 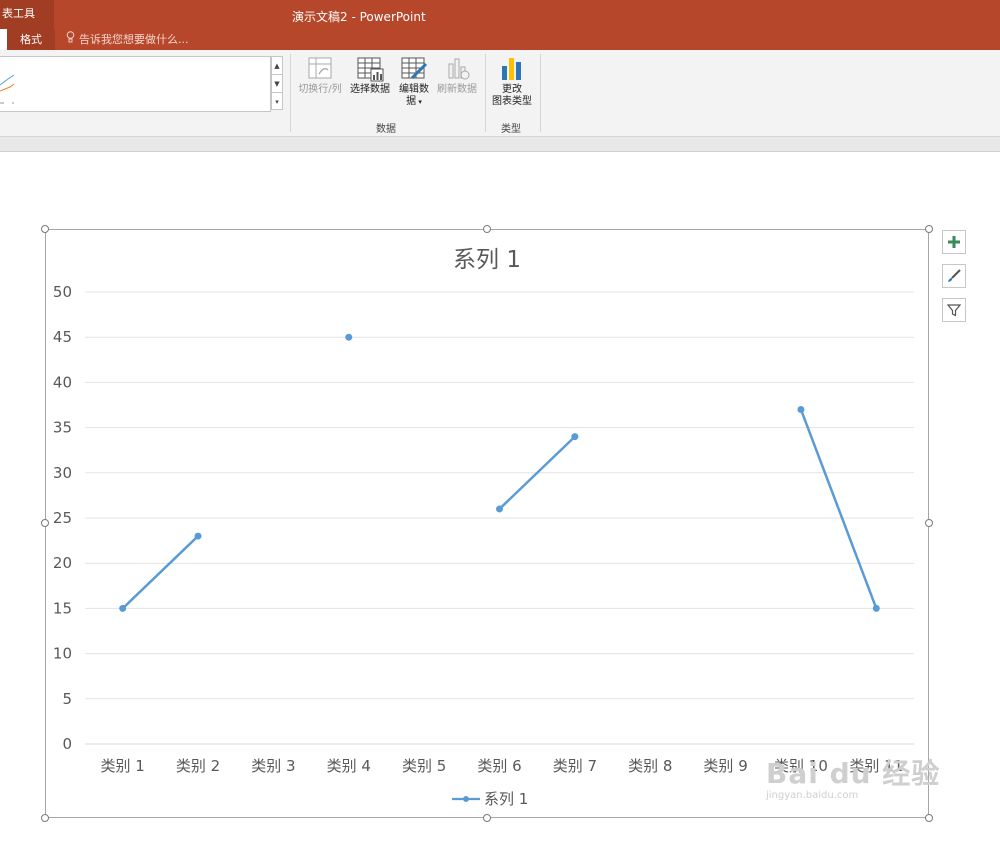 I want to click on x-tick-label: 类别 3, so click(x=273, y=766).